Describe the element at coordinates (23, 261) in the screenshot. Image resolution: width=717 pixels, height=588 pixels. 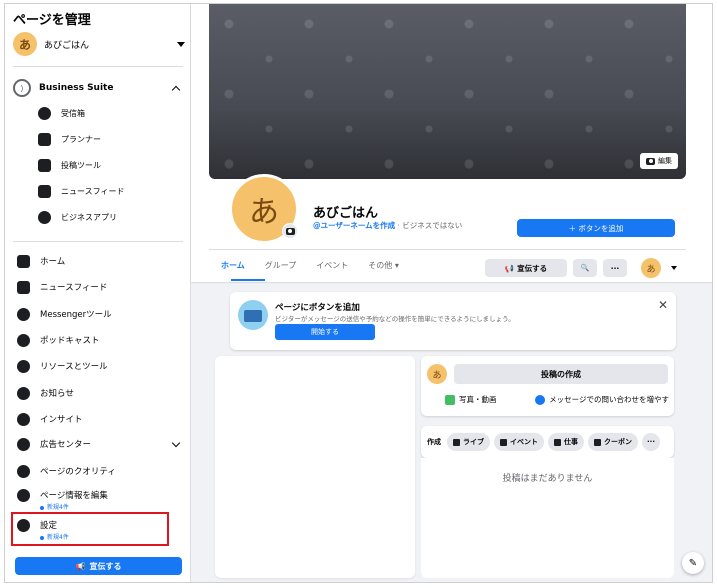
I see `home-icon` at that location.